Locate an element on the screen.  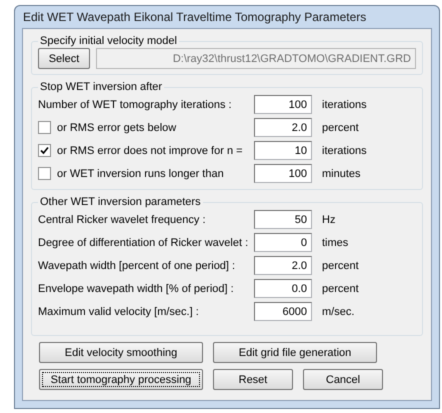
input-field: 0 is located at coordinates (283, 242).